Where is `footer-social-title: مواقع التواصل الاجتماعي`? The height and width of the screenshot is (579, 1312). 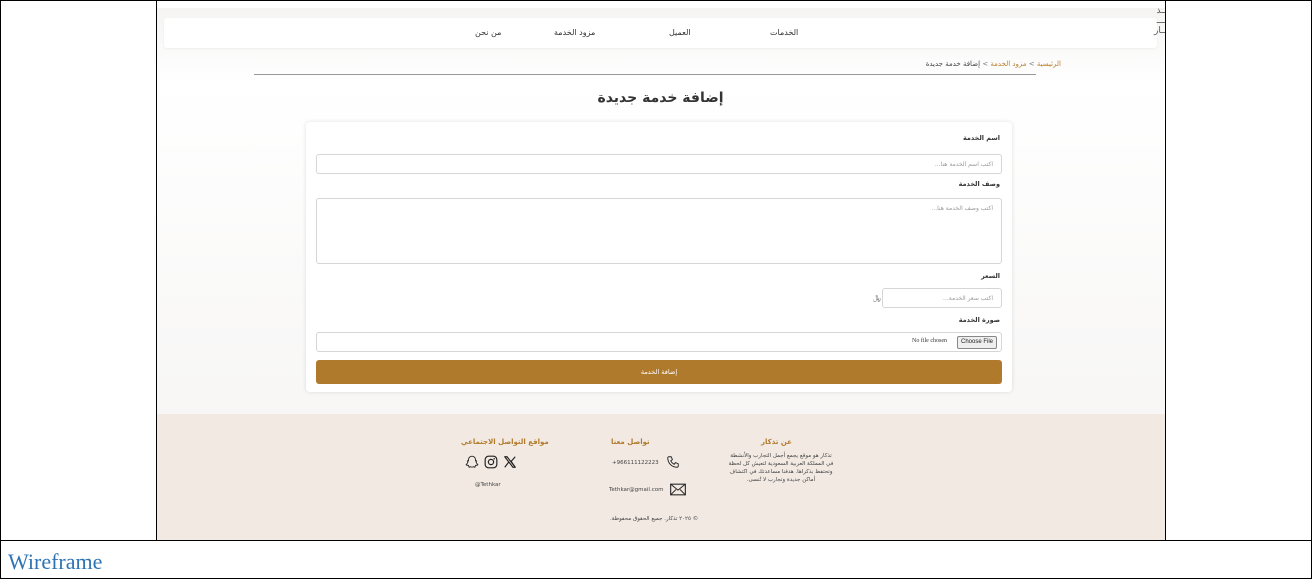 footer-social-title: مواقع التواصل الاجتماعي is located at coordinates (505, 442).